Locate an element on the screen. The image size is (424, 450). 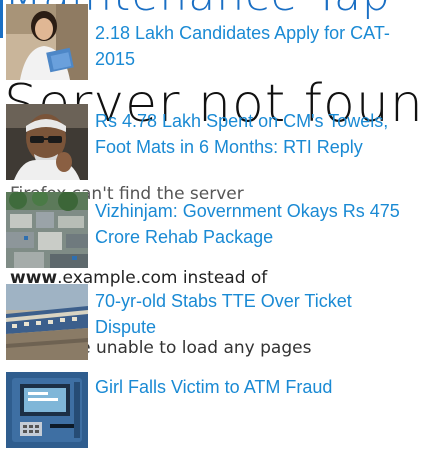
student-photo-icon is located at coordinates (47, 42).